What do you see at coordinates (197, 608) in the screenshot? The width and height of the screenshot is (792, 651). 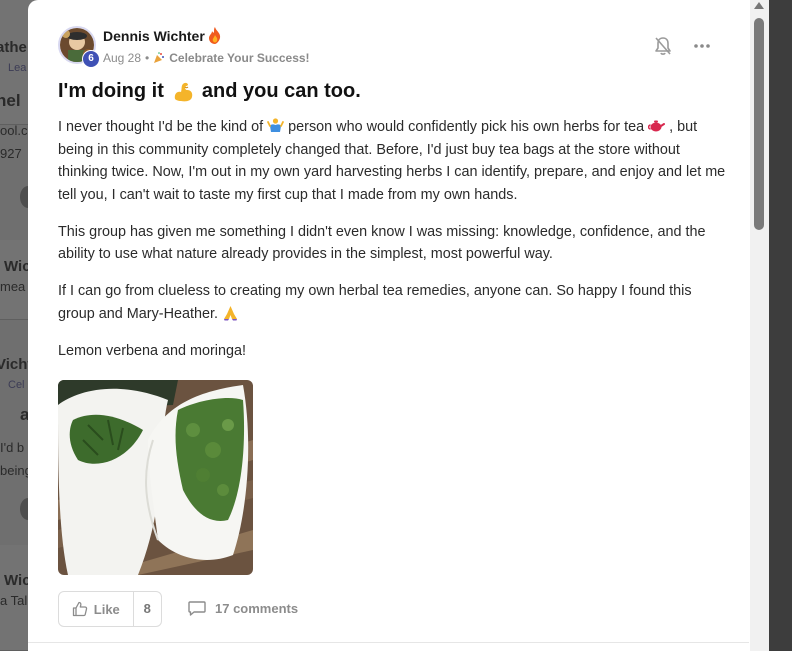 I see `comment-icon` at bounding box center [197, 608].